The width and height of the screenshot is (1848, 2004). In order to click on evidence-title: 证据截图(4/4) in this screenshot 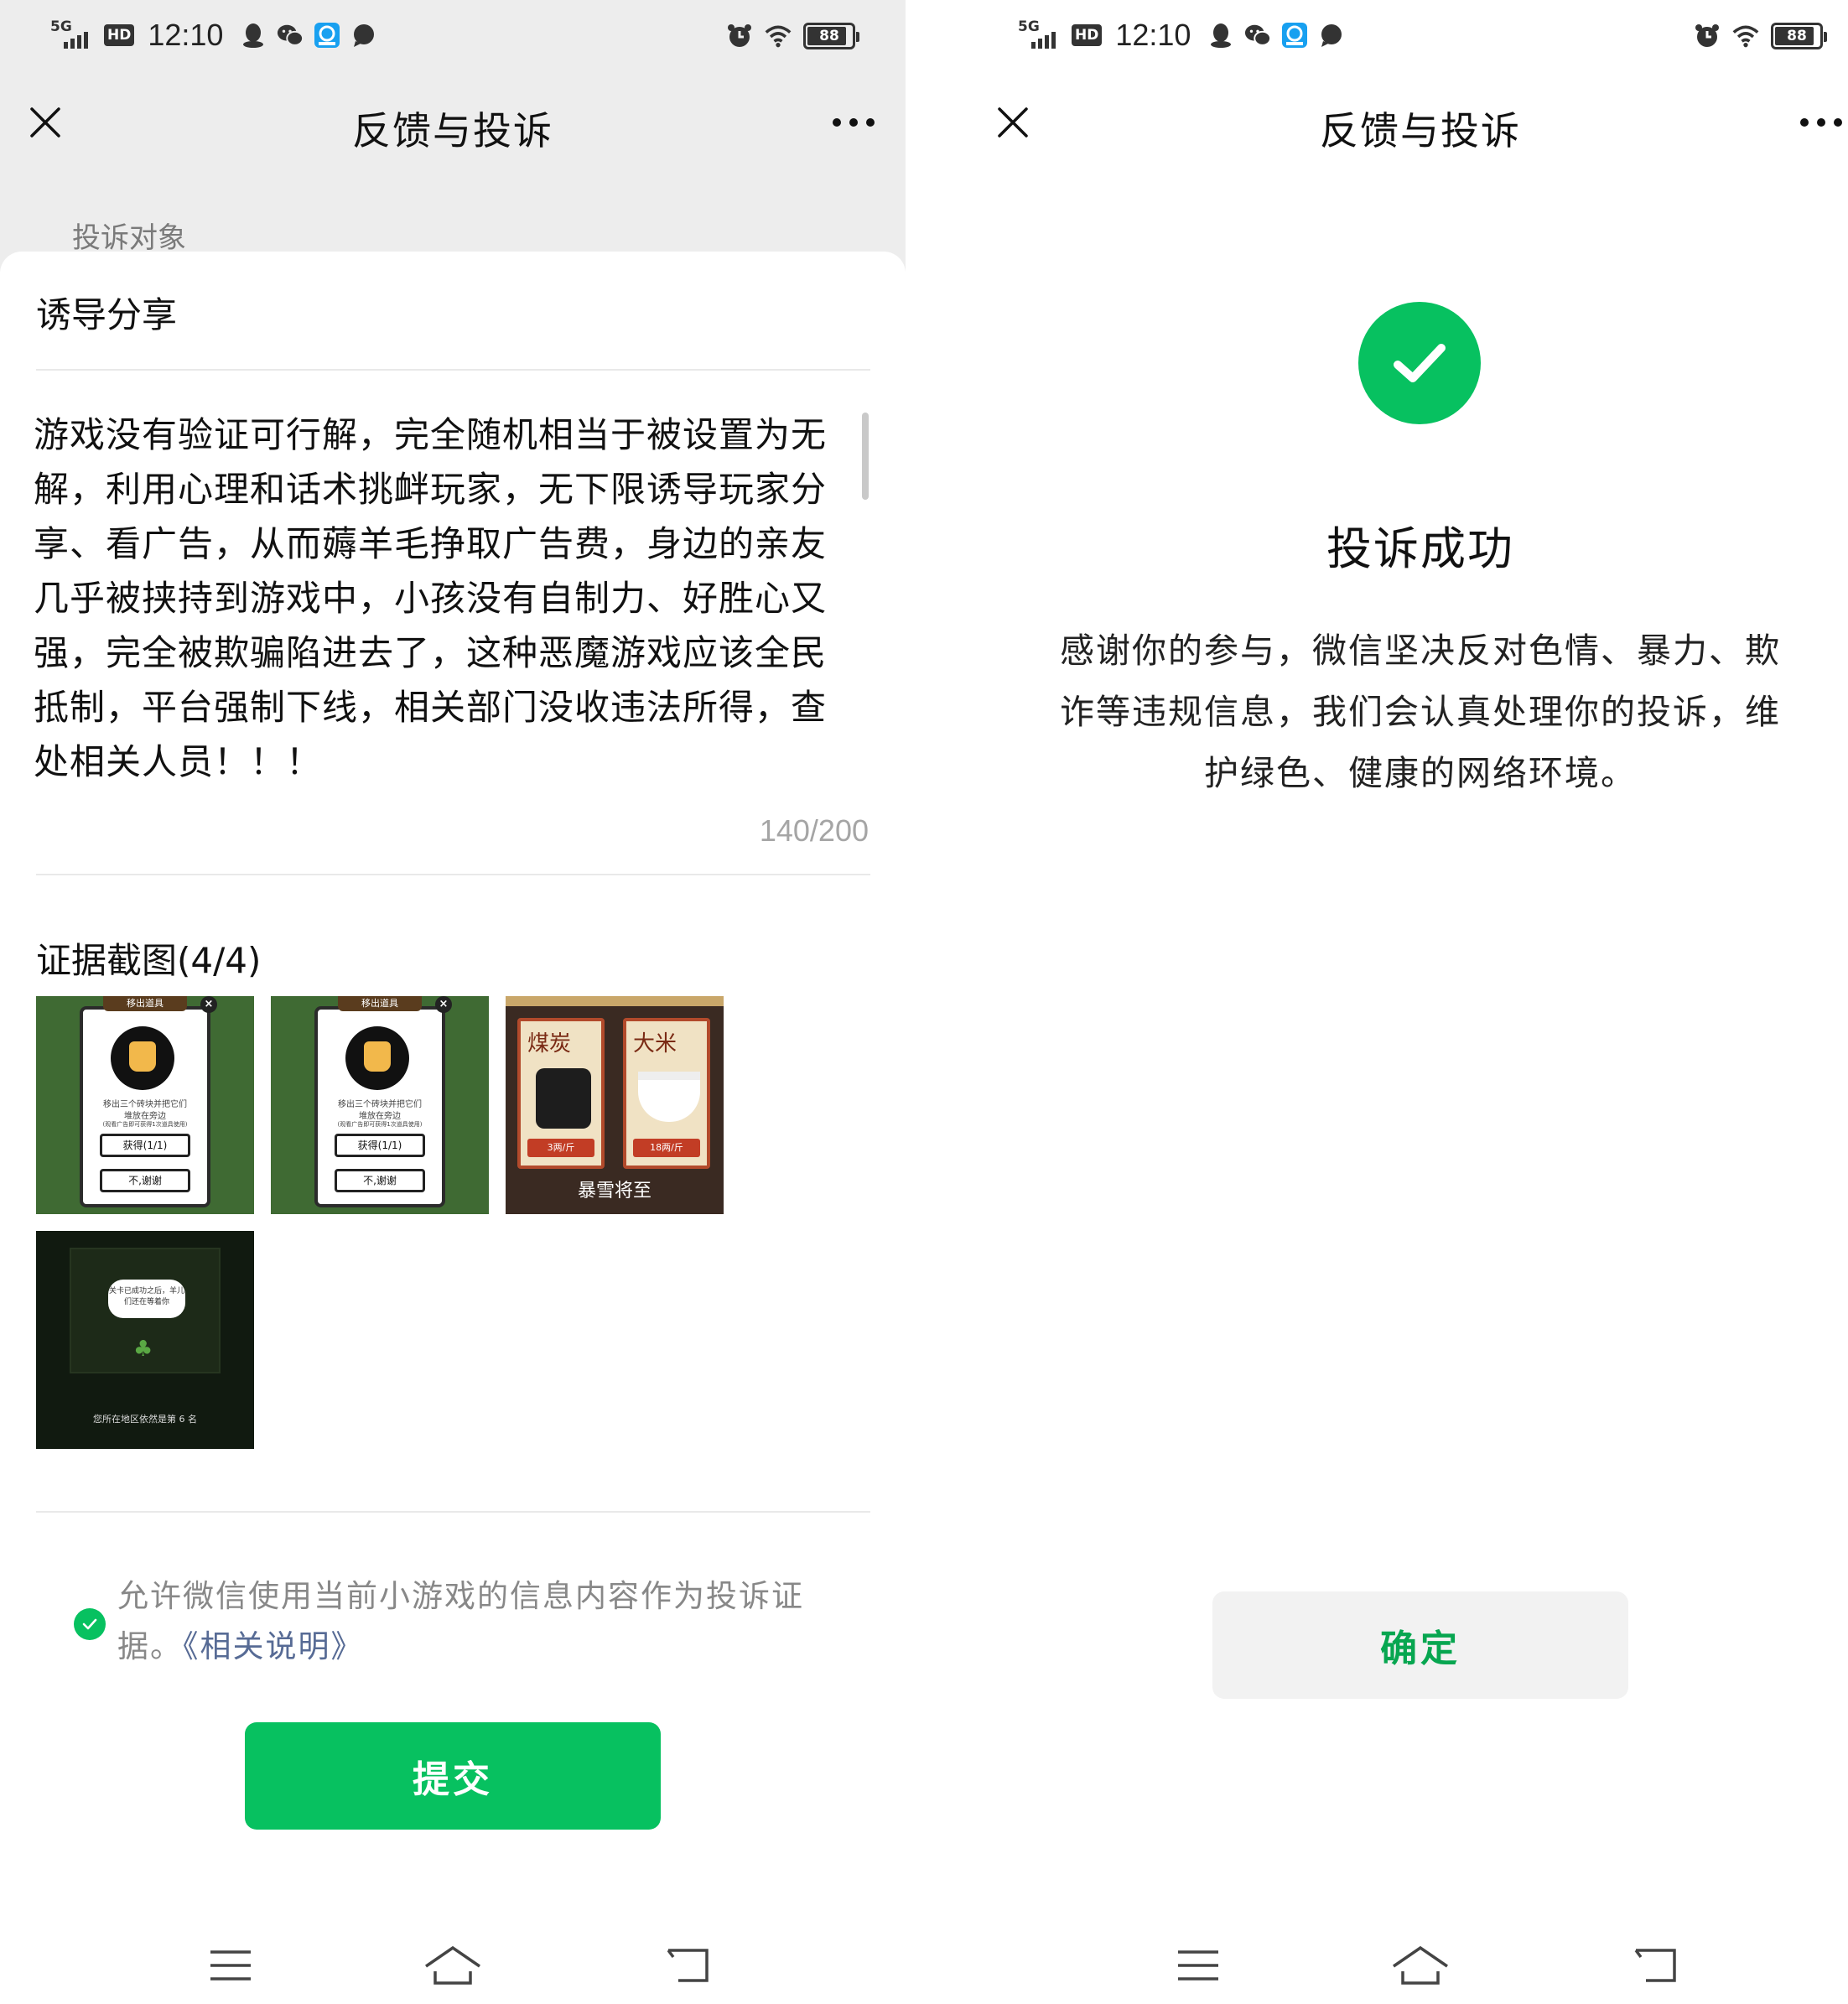, I will do `click(149, 961)`.